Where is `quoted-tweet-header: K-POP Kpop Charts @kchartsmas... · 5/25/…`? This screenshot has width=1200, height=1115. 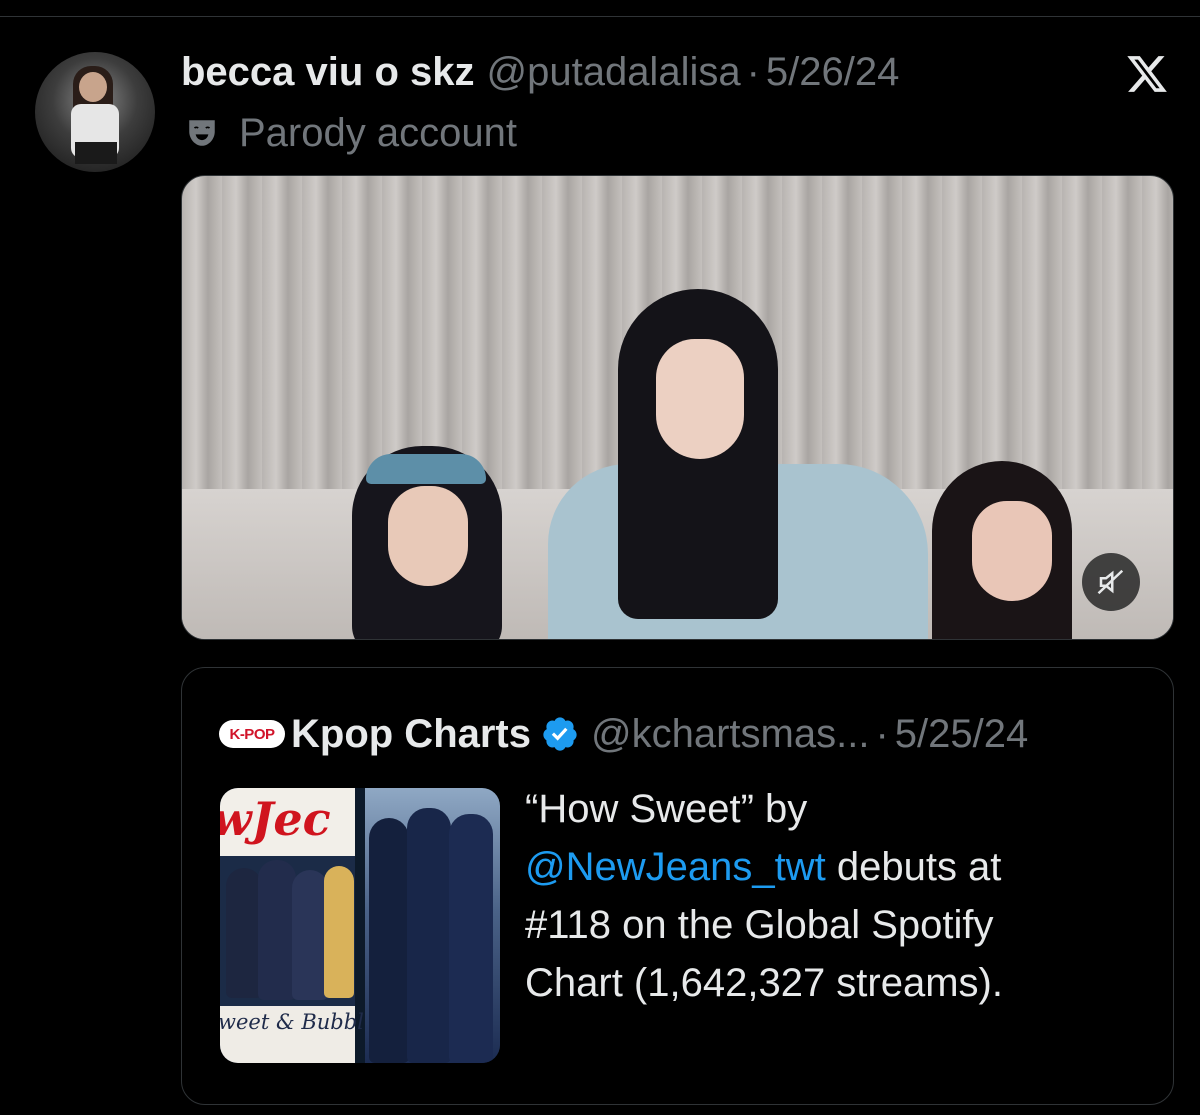 quoted-tweet-header: K-POP Kpop Charts @kchartsmas... · 5/25/… is located at coordinates (623, 734).